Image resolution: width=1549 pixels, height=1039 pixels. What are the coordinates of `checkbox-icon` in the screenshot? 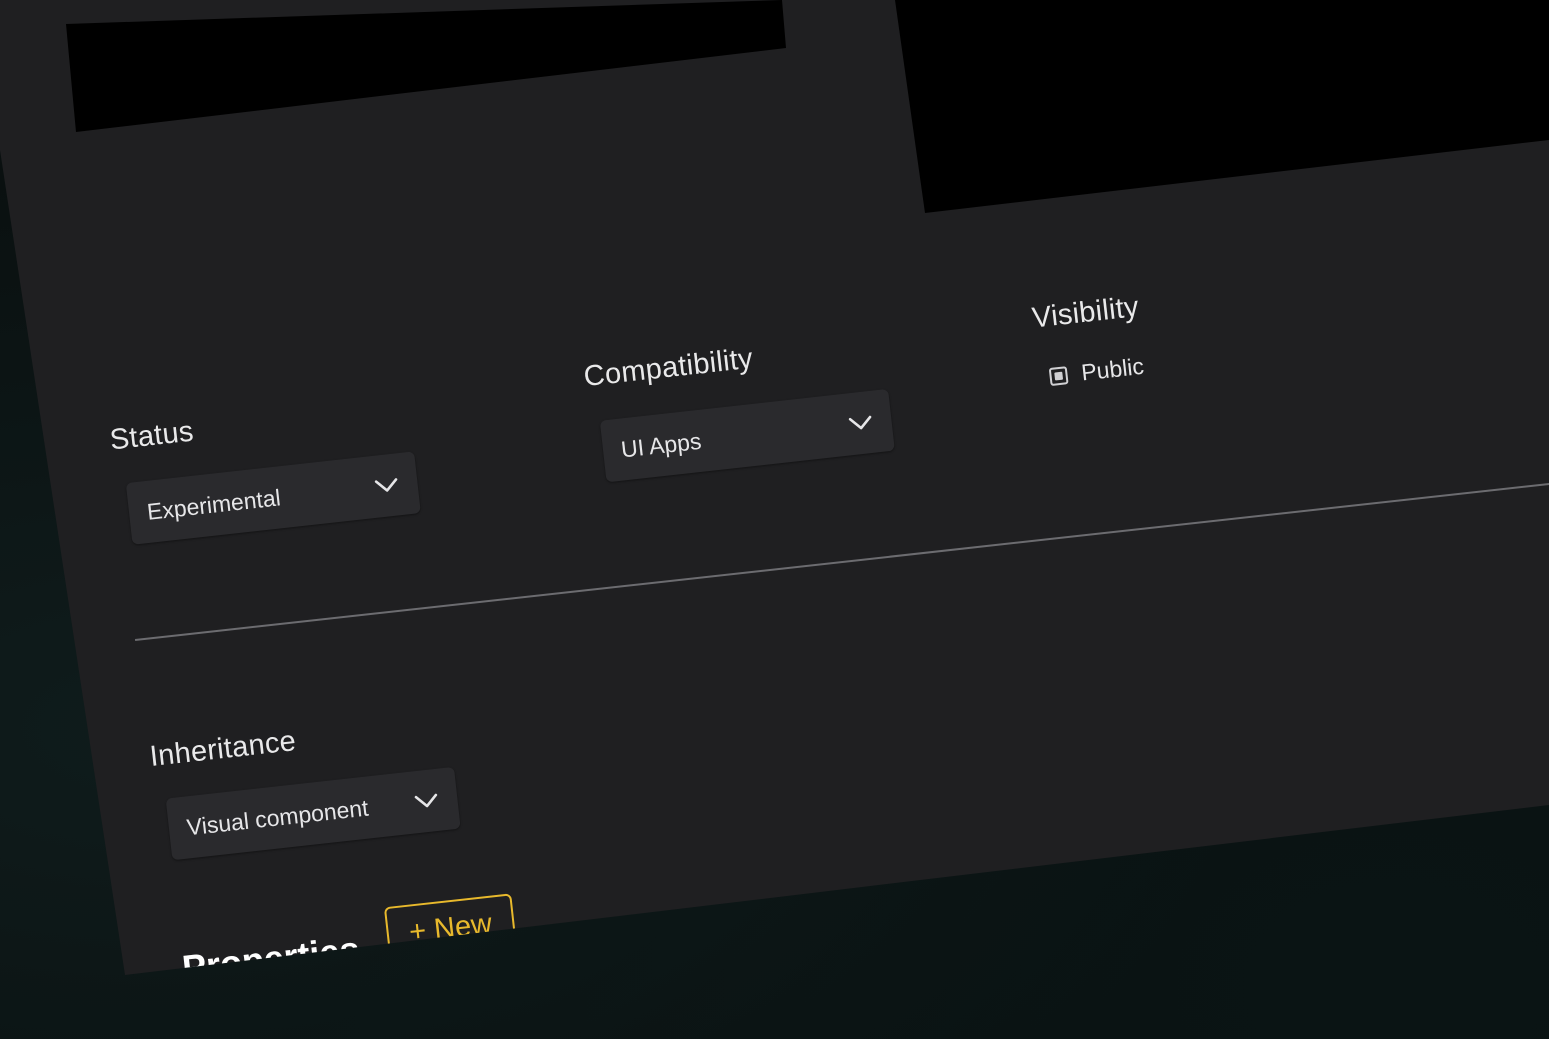 It's located at (1058, 375).